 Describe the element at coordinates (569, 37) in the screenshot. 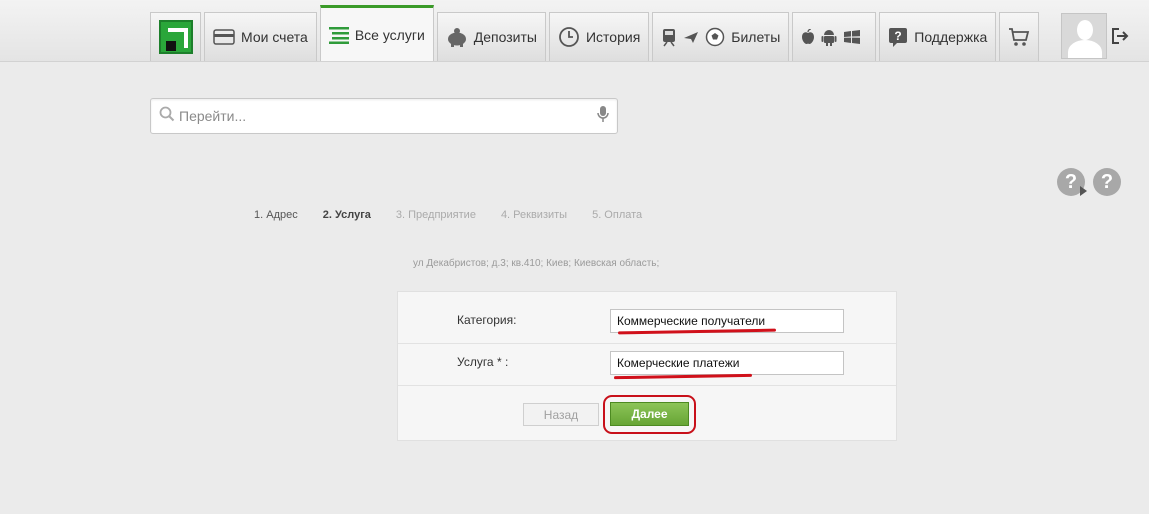

I see `clock-icon` at that location.